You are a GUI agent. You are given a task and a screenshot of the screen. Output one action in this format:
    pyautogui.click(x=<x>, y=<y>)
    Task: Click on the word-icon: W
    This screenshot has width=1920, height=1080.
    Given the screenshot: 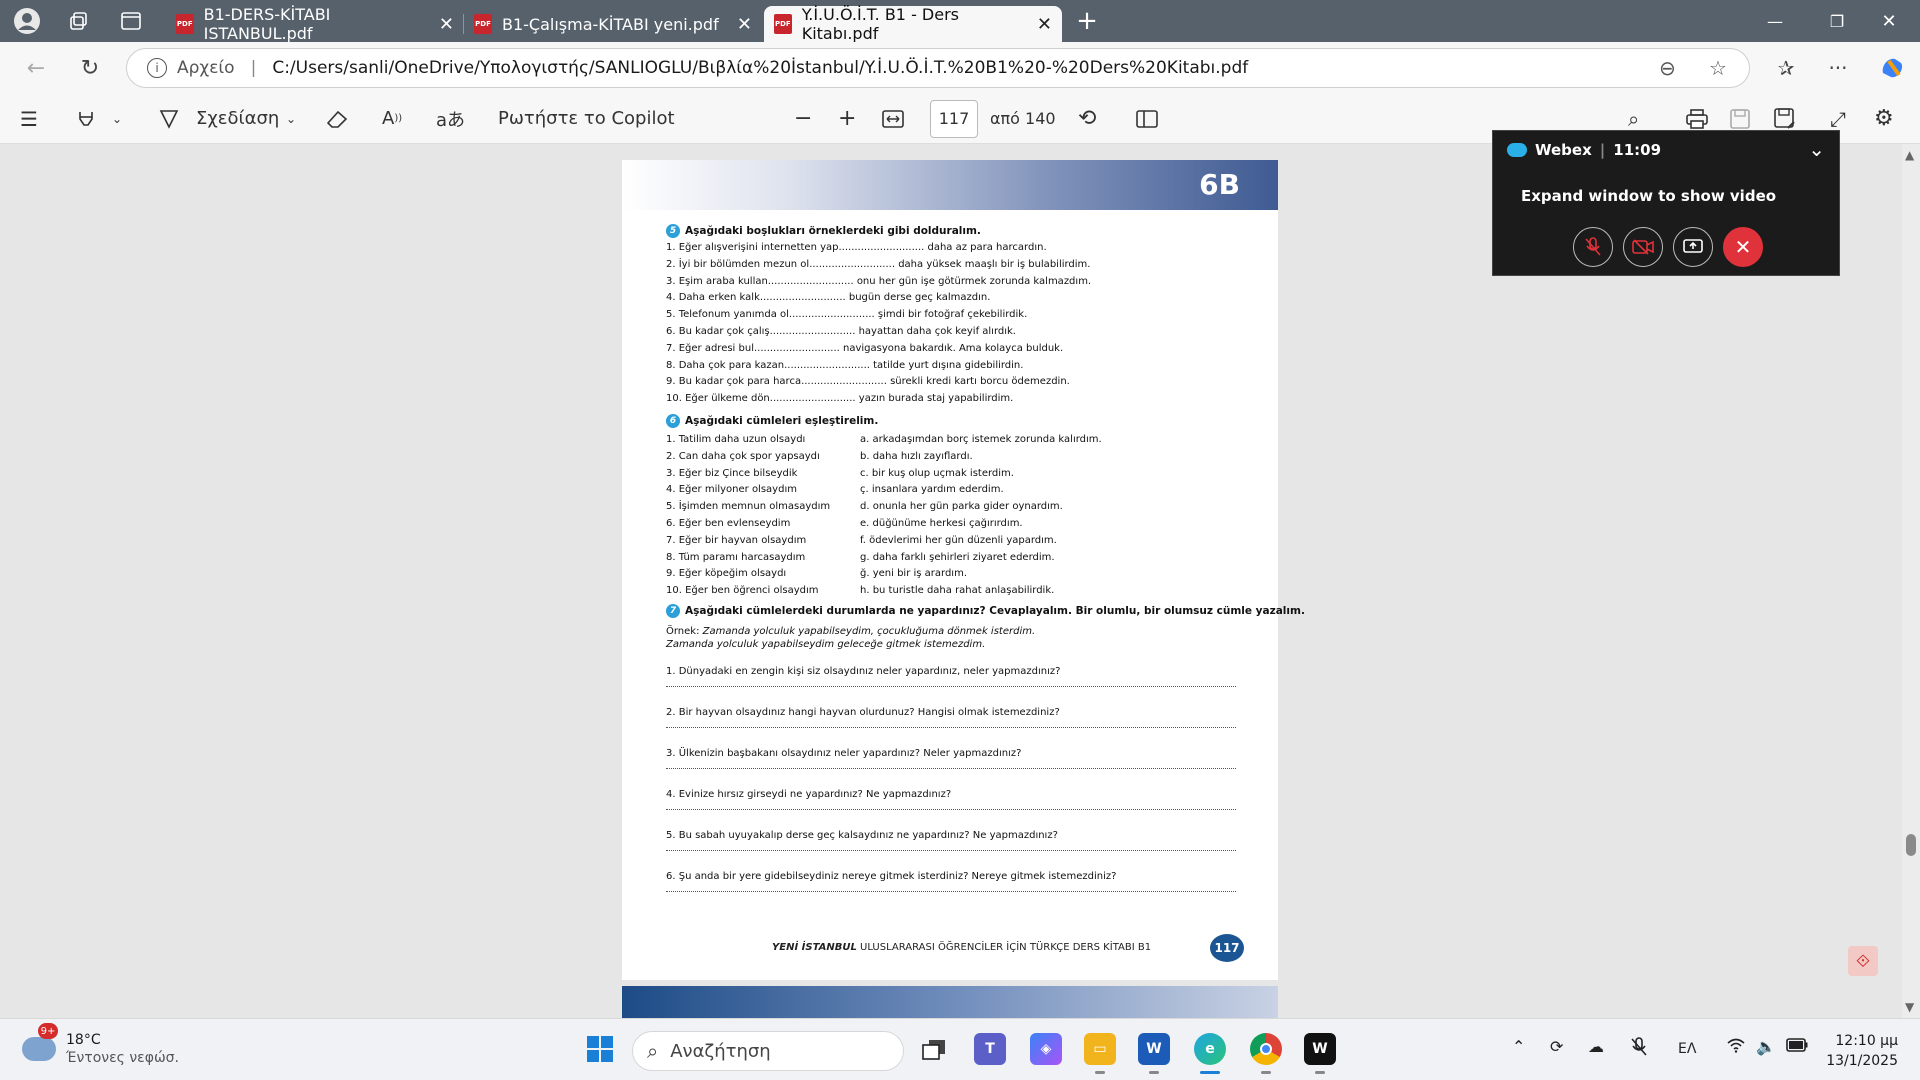 What is the action you would take?
    pyautogui.click(x=1154, y=1049)
    